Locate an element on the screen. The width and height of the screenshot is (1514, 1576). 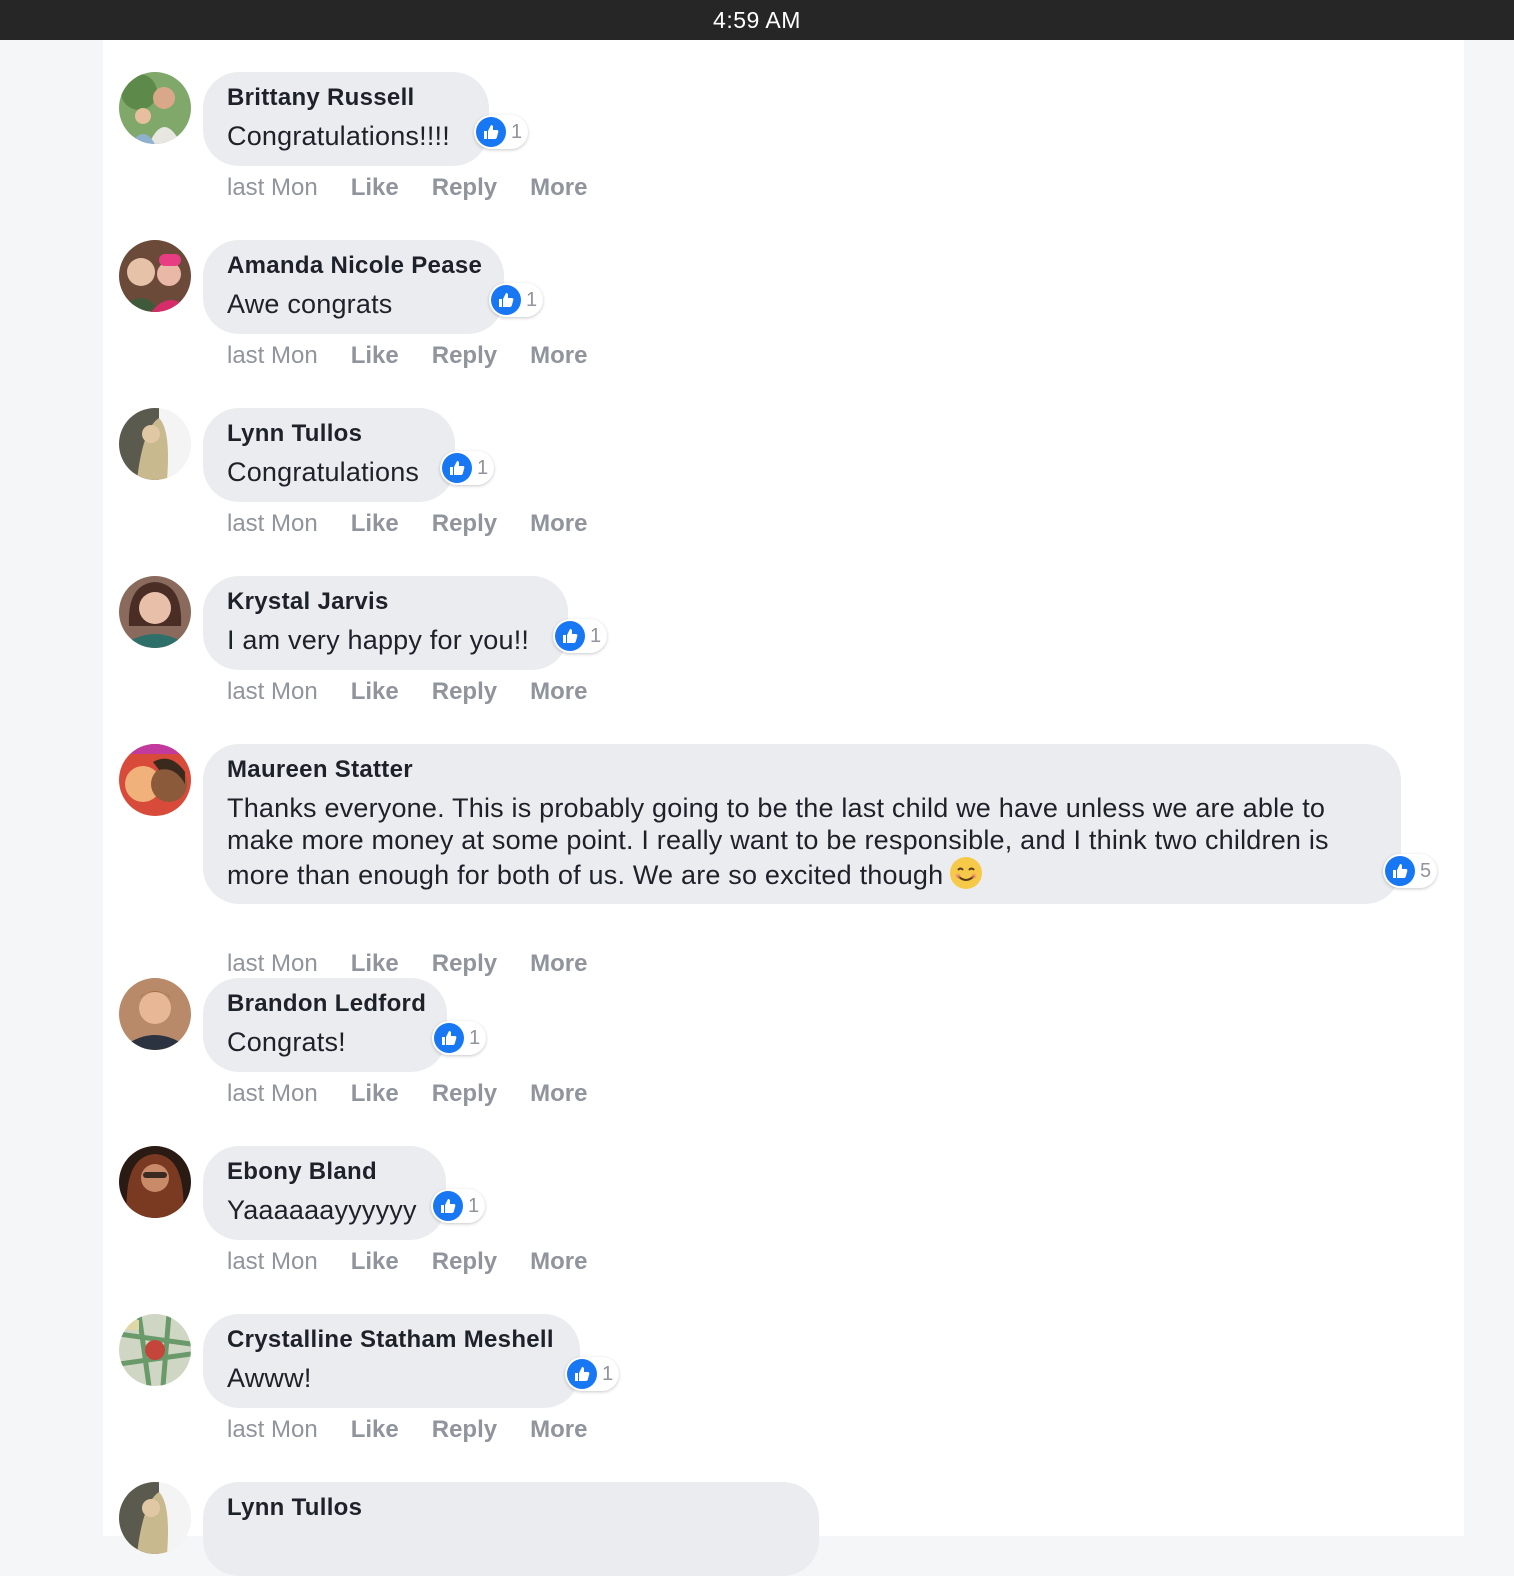
comment-author: Brittany Russell is located at coordinates (345, 98).